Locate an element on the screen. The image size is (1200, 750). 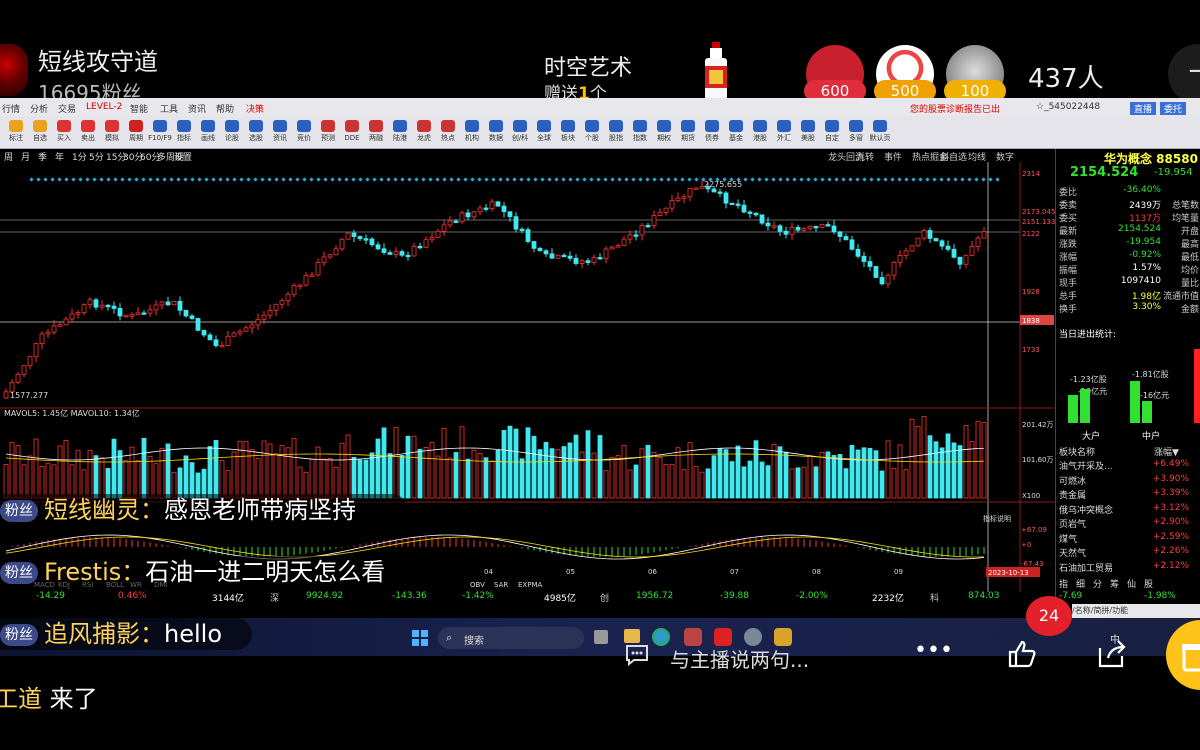
quote-row-label-2: 量比 is located at coordinates (1189, 284).